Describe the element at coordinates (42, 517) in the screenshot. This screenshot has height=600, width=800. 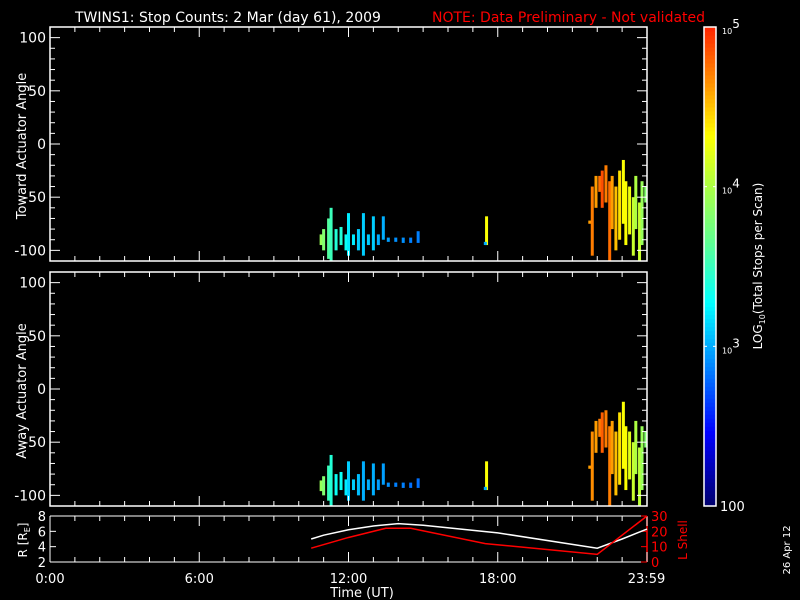
I see `y-tick-label: 8` at that location.